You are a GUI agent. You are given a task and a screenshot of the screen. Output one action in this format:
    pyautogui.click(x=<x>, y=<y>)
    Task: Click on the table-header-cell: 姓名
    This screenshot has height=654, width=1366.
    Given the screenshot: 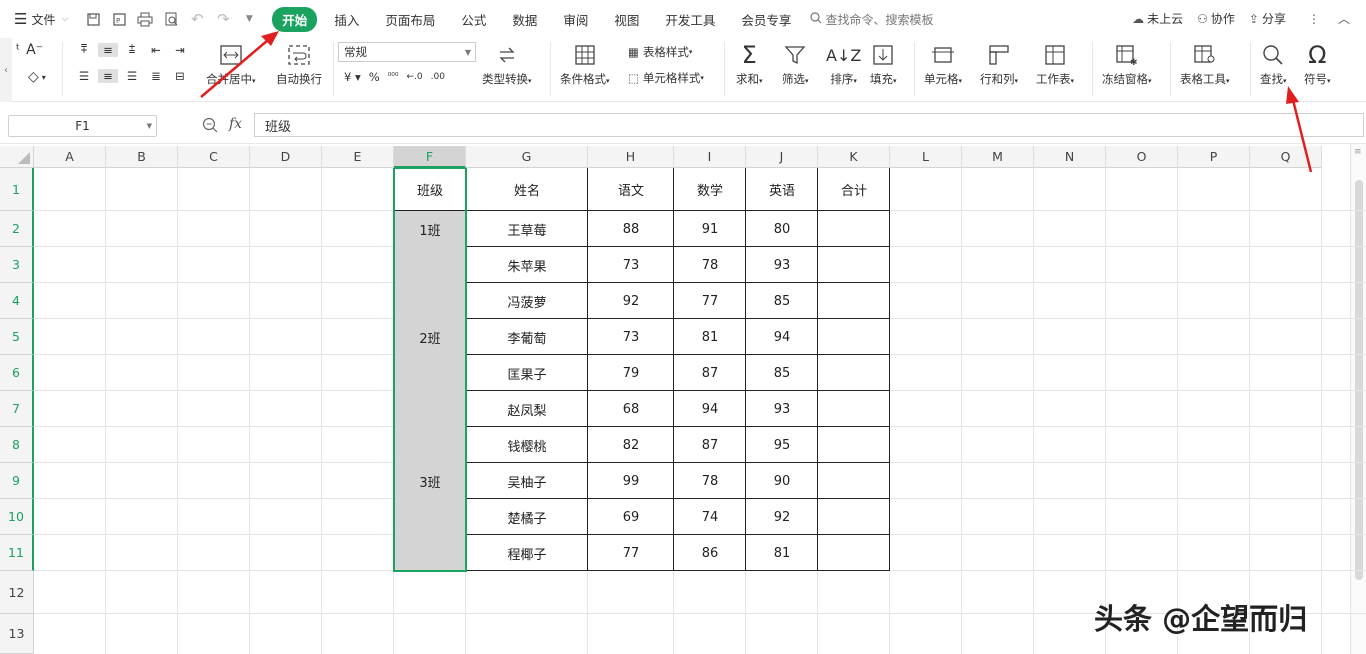 What is the action you would take?
    pyautogui.click(x=527, y=189)
    